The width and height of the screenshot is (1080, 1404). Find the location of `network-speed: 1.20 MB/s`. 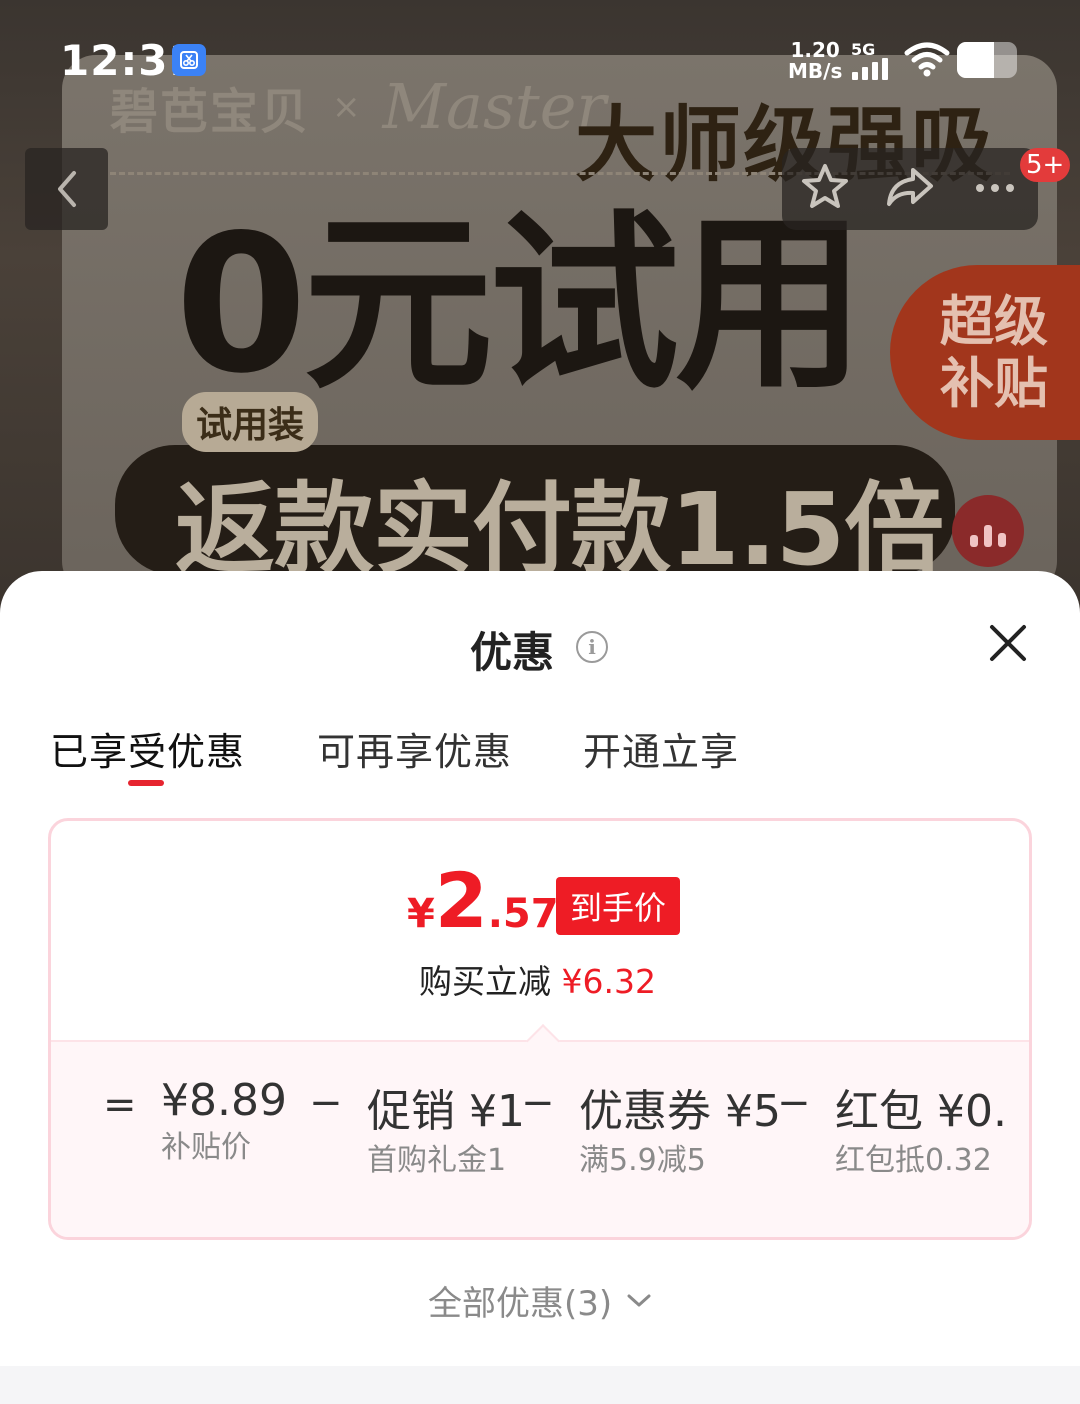

network-speed: 1.20 MB/s is located at coordinates (815, 61).